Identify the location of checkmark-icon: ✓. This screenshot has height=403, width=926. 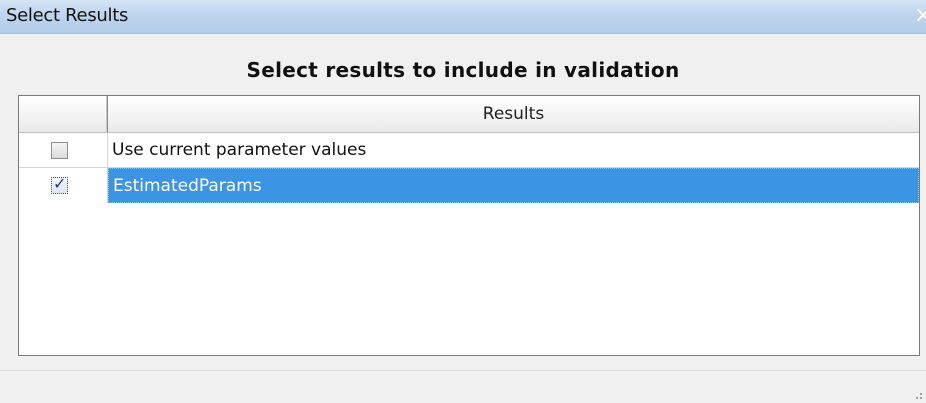
(60, 183).